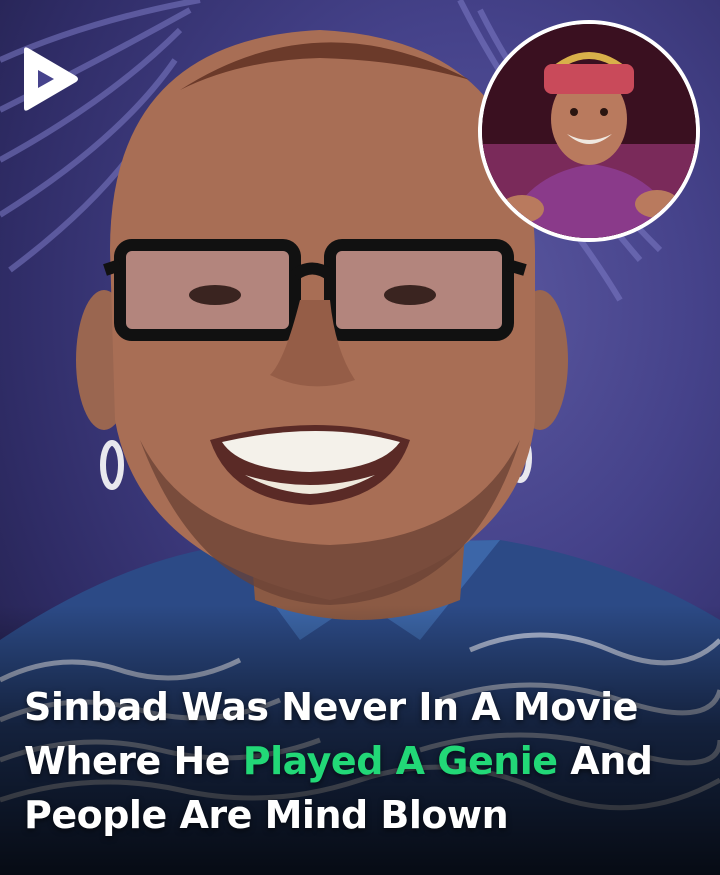 This screenshot has width=720, height=875. I want to click on genie-costume-image, so click(589, 131).